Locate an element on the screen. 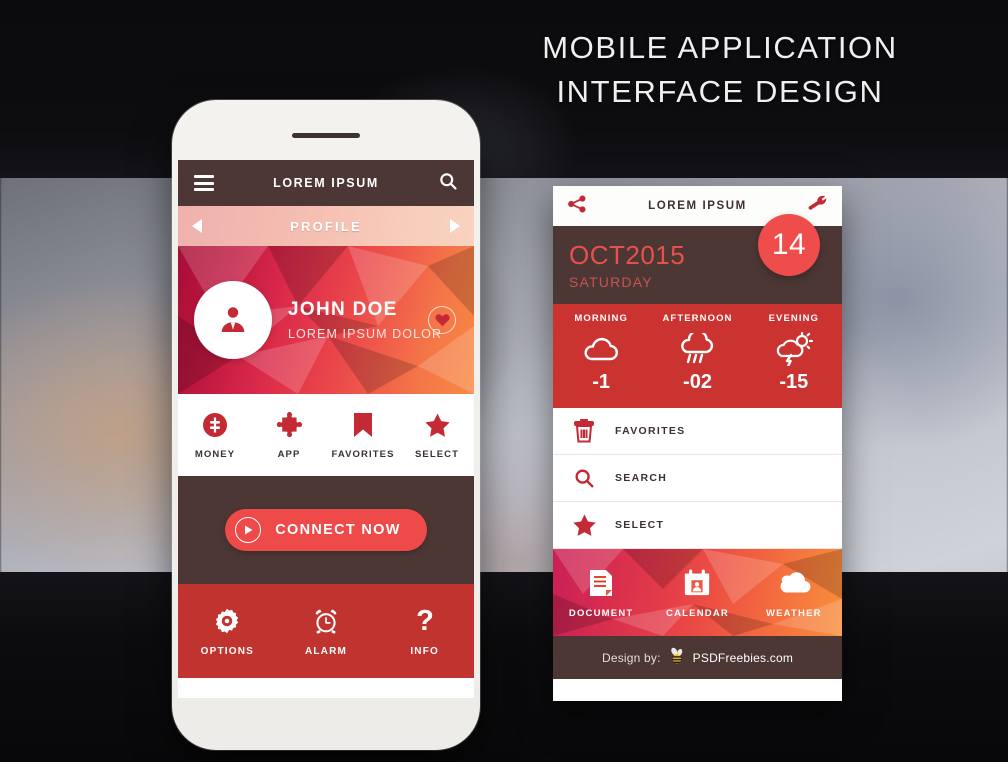 This screenshot has height=762, width=1008. profile-text: JOHN DOE LOREM IPSUM DOLOR is located at coordinates (365, 320).